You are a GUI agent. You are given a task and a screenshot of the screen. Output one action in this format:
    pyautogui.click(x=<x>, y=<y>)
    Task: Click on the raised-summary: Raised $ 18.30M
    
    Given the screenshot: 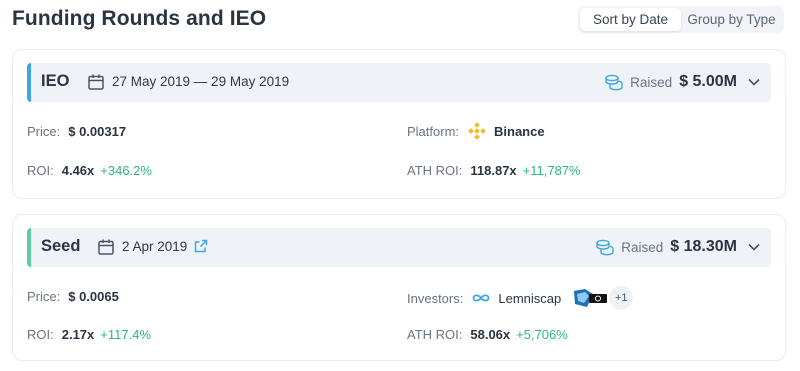 What is the action you would take?
    pyautogui.click(x=678, y=247)
    